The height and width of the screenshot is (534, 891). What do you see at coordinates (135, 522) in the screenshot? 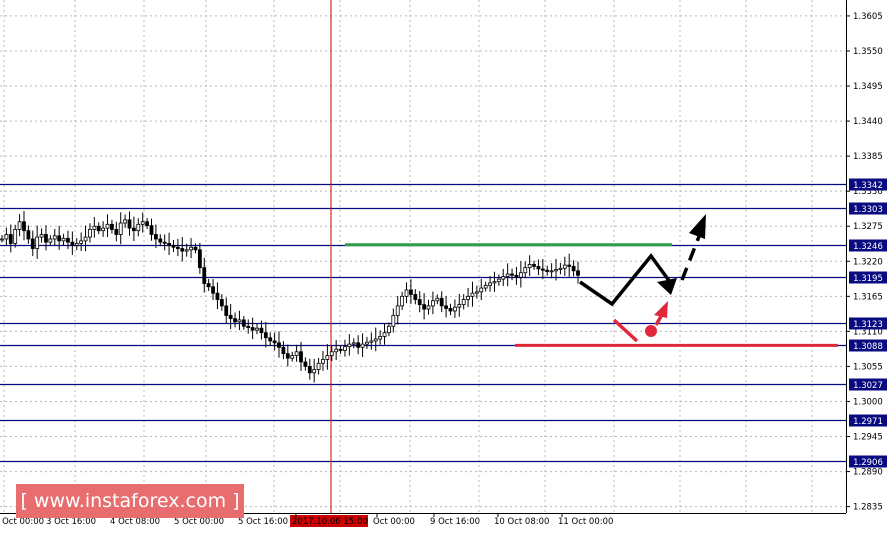
I see `x-tick-label: 4 Oct 08:00` at bounding box center [135, 522].